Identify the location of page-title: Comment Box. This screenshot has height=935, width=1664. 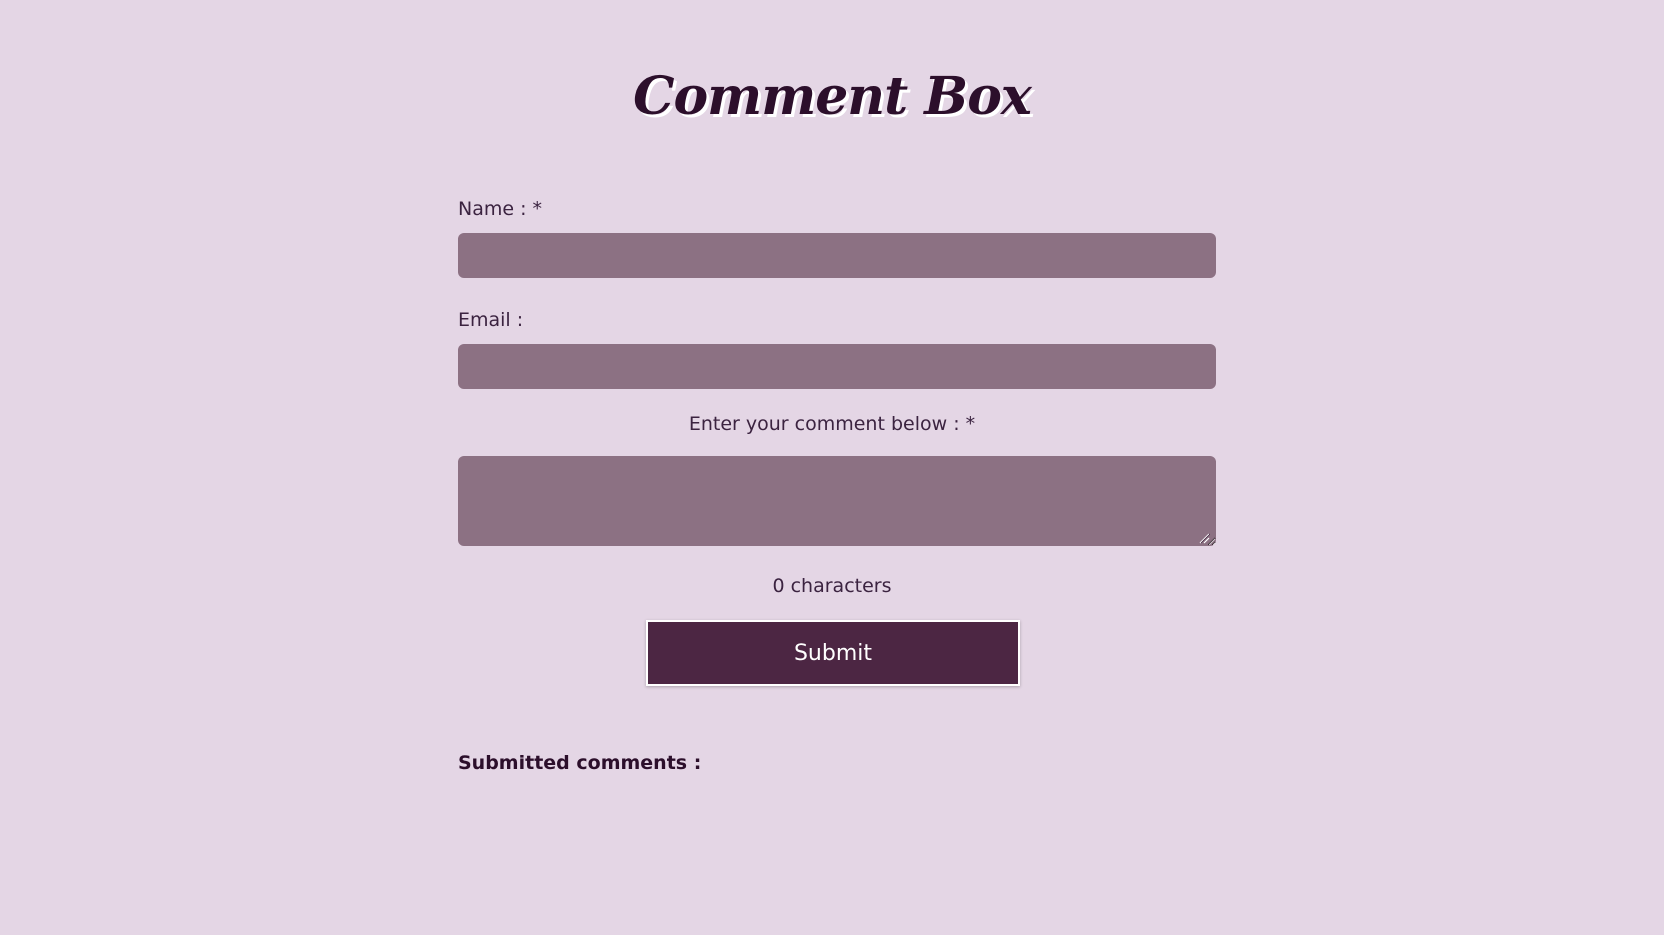
(832, 96).